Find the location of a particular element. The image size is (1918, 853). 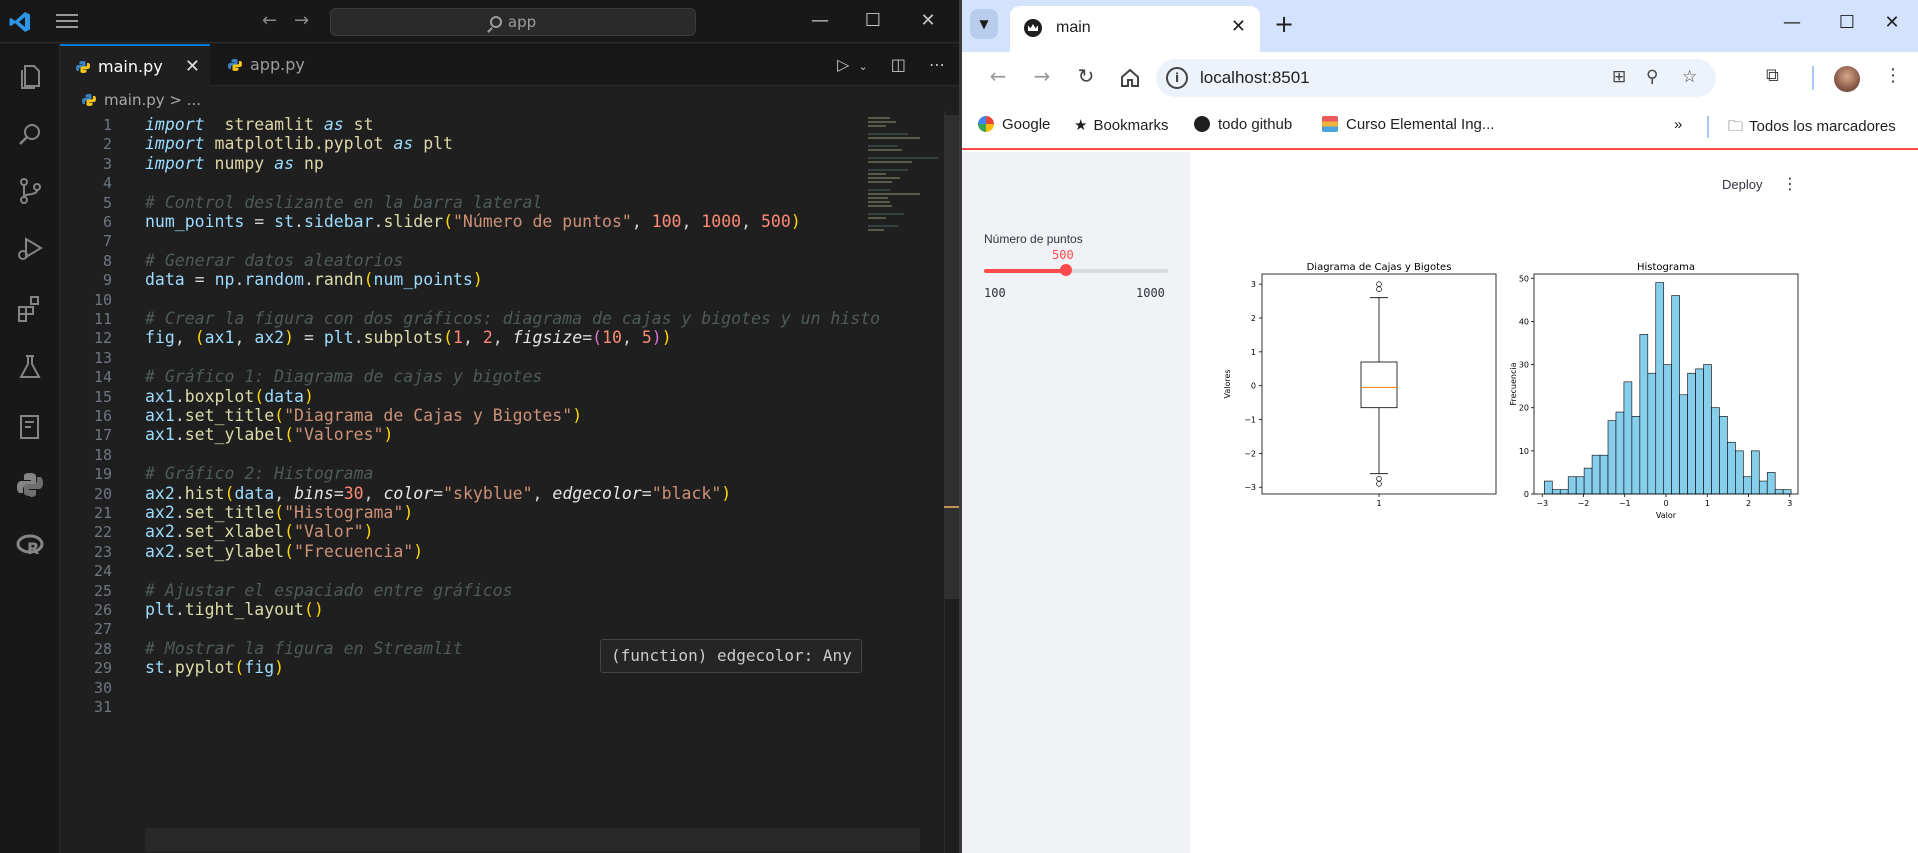

code-token: . is located at coordinates (358, 338).